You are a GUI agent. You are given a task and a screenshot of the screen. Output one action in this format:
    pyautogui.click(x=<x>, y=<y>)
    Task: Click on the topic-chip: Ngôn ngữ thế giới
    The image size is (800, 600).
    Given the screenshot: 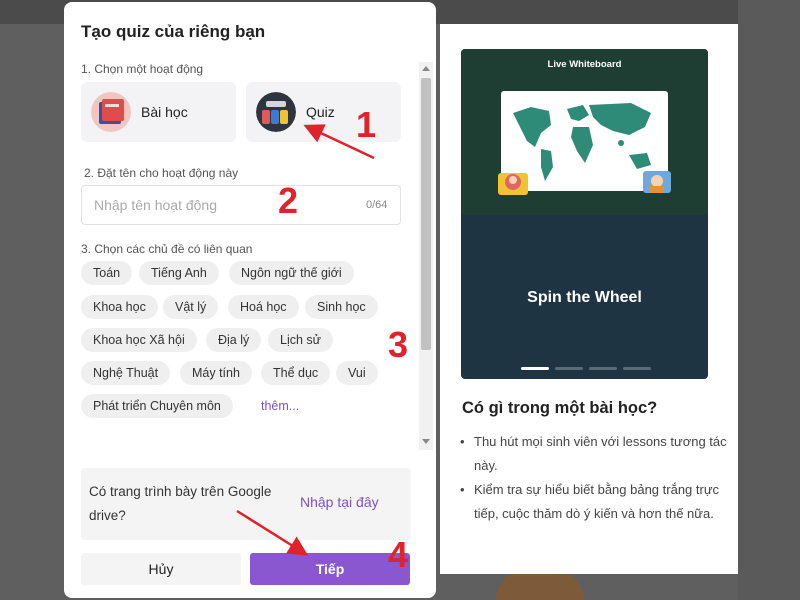 What is the action you would take?
    pyautogui.click(x=291, y=273)
    